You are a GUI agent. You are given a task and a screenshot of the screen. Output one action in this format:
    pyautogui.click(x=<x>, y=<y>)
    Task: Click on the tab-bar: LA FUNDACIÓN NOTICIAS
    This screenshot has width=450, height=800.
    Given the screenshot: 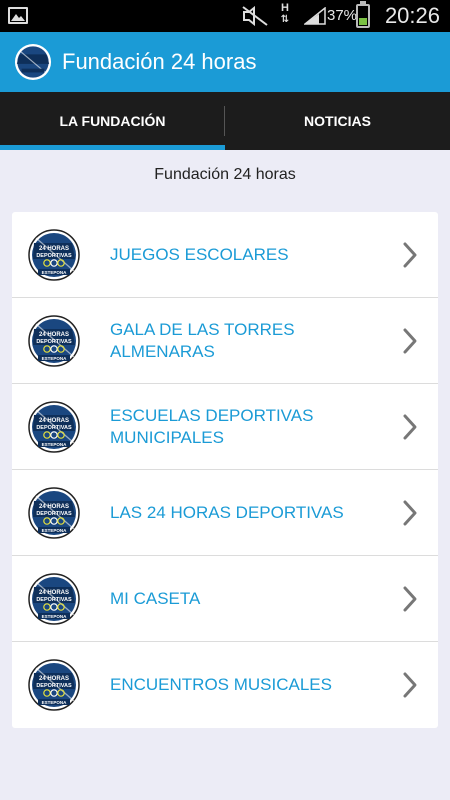 What is the action you would take?
    pyautogui.click(x=225, y=121)
    